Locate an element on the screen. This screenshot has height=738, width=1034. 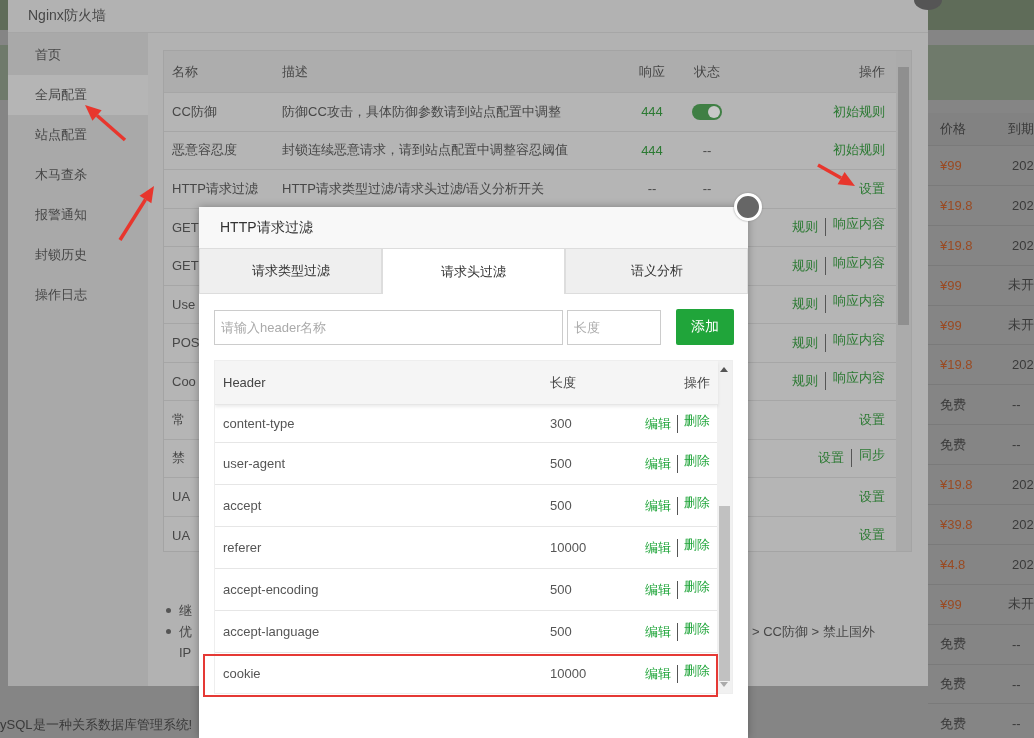
header-name-field: 请输入header名称 is located at coordinates (388, 327).